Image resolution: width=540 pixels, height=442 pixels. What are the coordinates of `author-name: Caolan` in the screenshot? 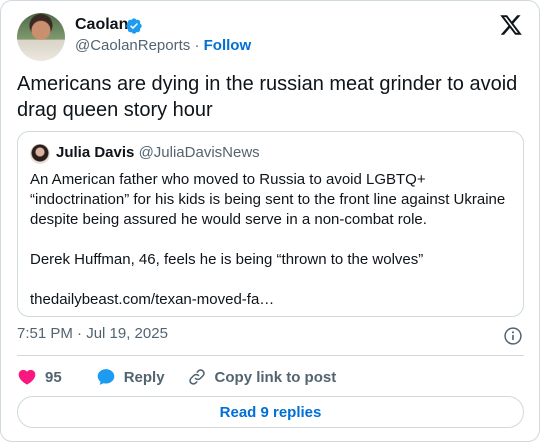 It's located at (101, 25).